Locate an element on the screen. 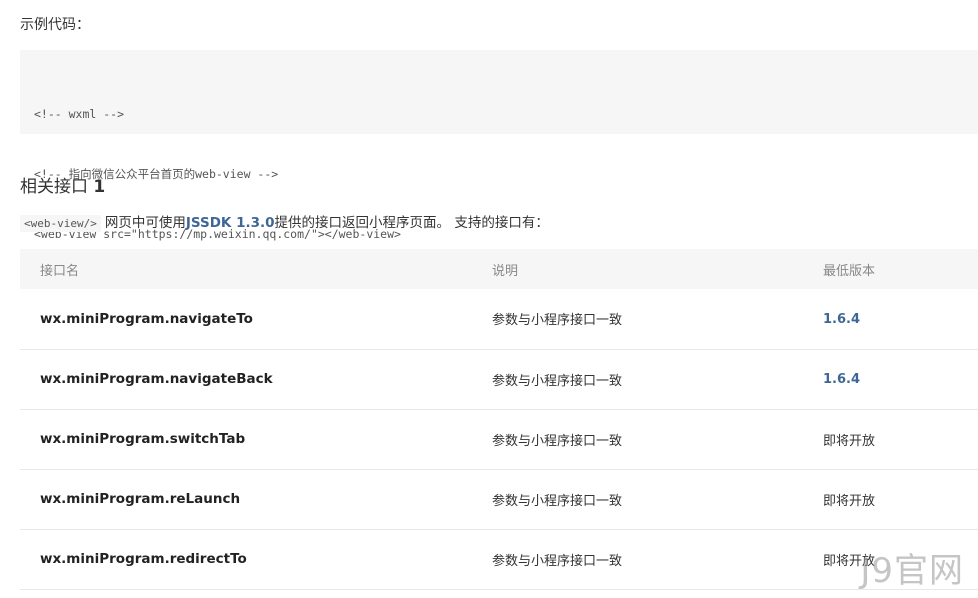 The image size is (978, 598). section-title: 相关接口 is located at coordinates (54, 187).